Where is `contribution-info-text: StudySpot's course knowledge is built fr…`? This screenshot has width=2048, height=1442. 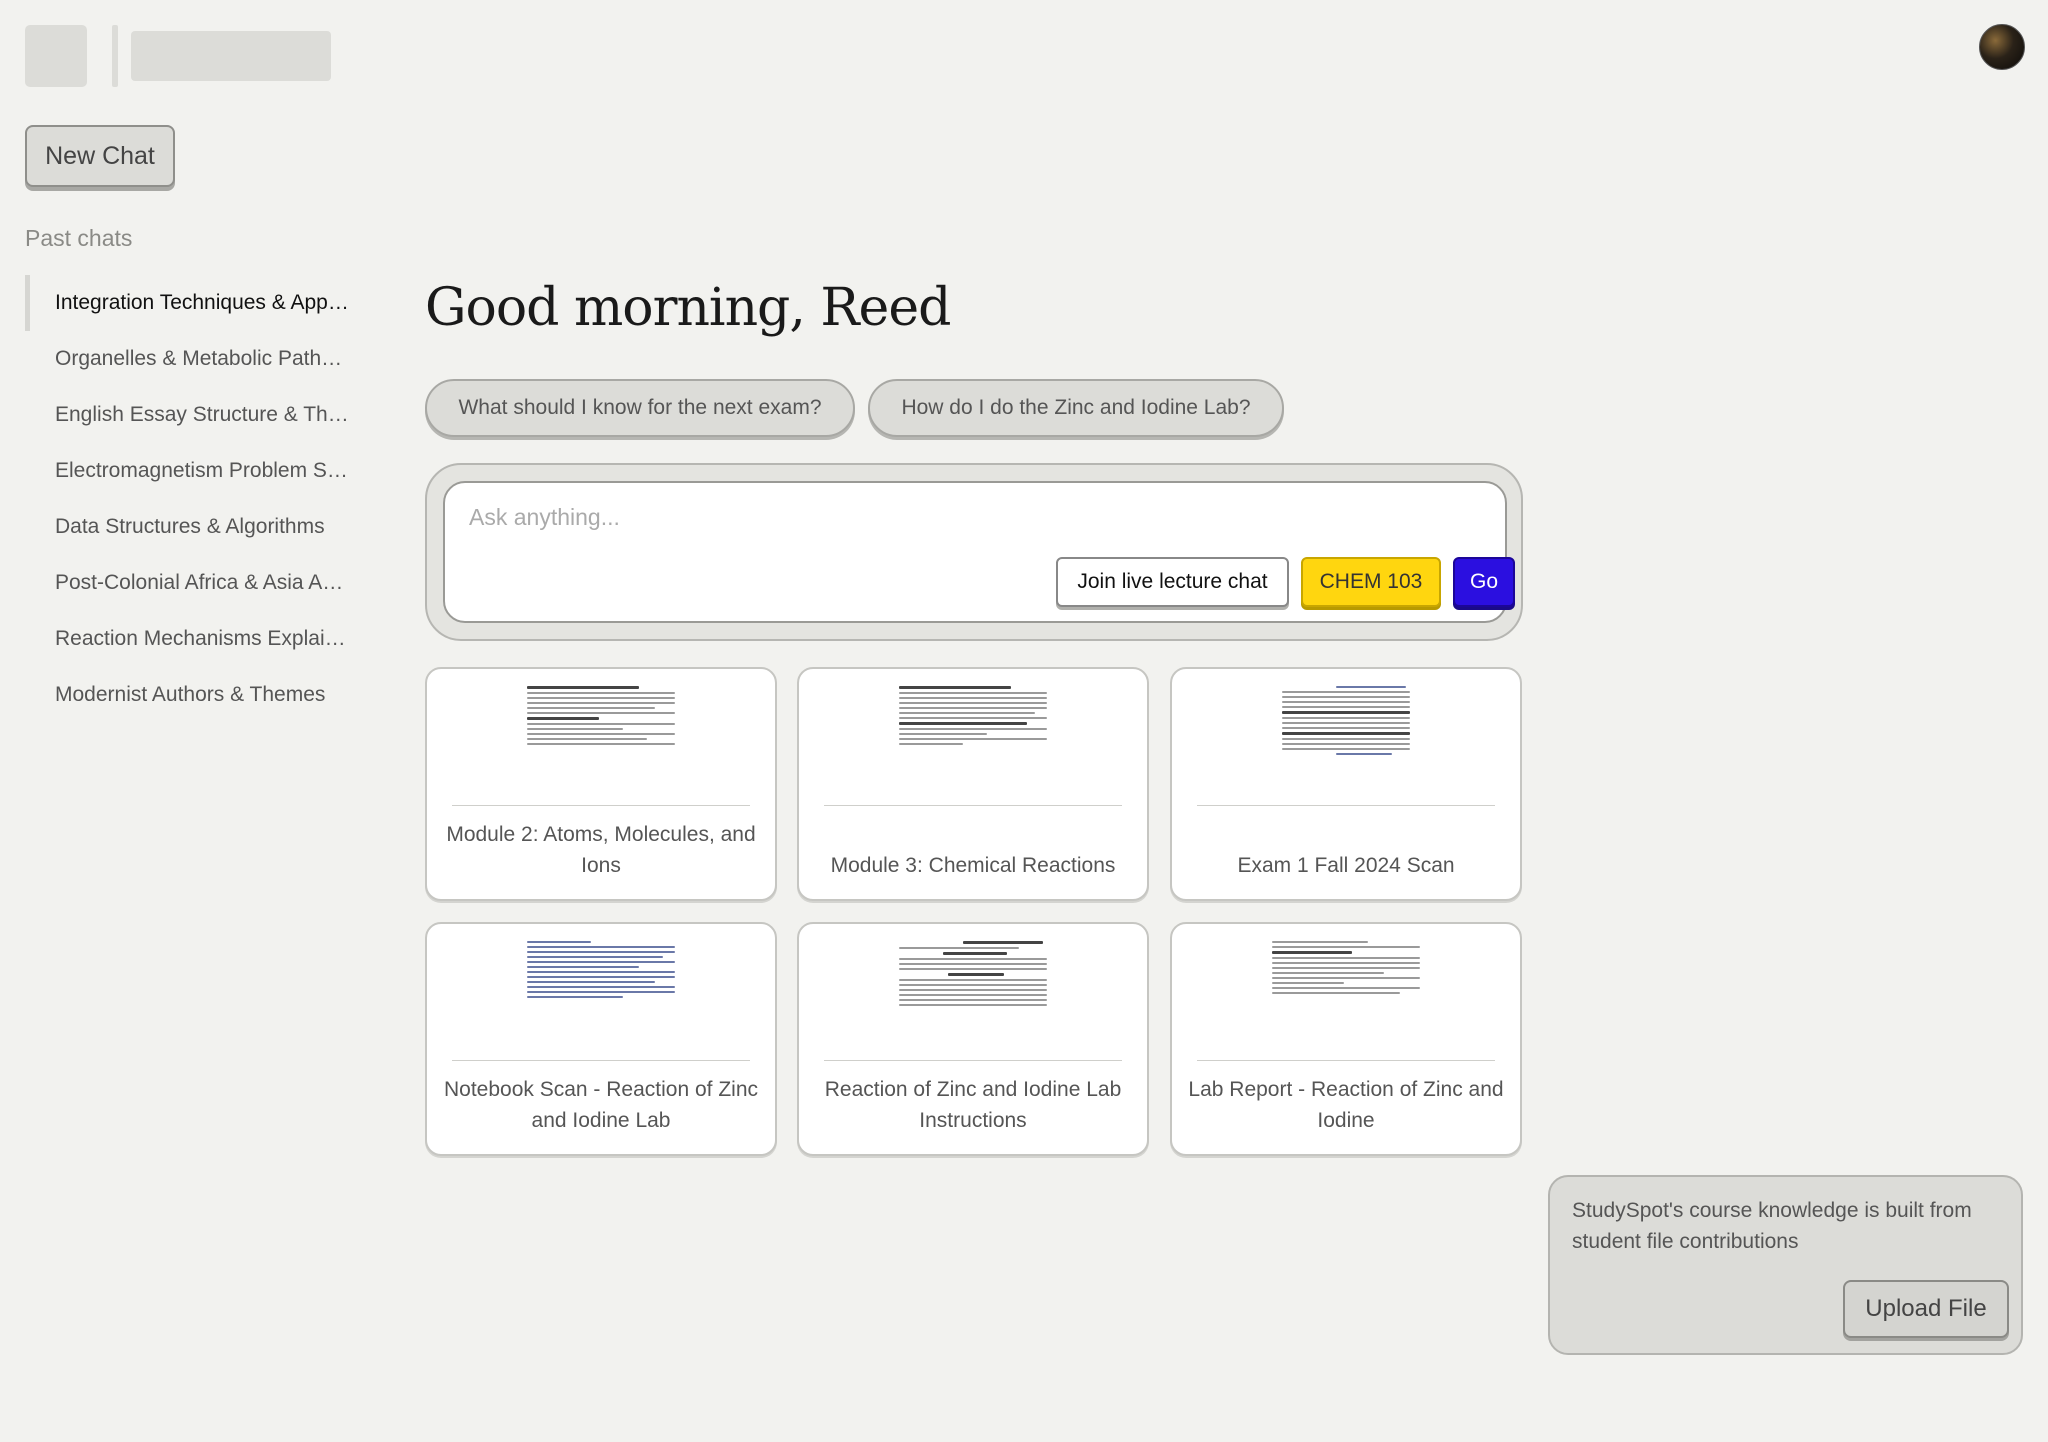 contribution-info-text: StudySpot's course knowledge is built fr… is located at coordinates (1772, 1226).